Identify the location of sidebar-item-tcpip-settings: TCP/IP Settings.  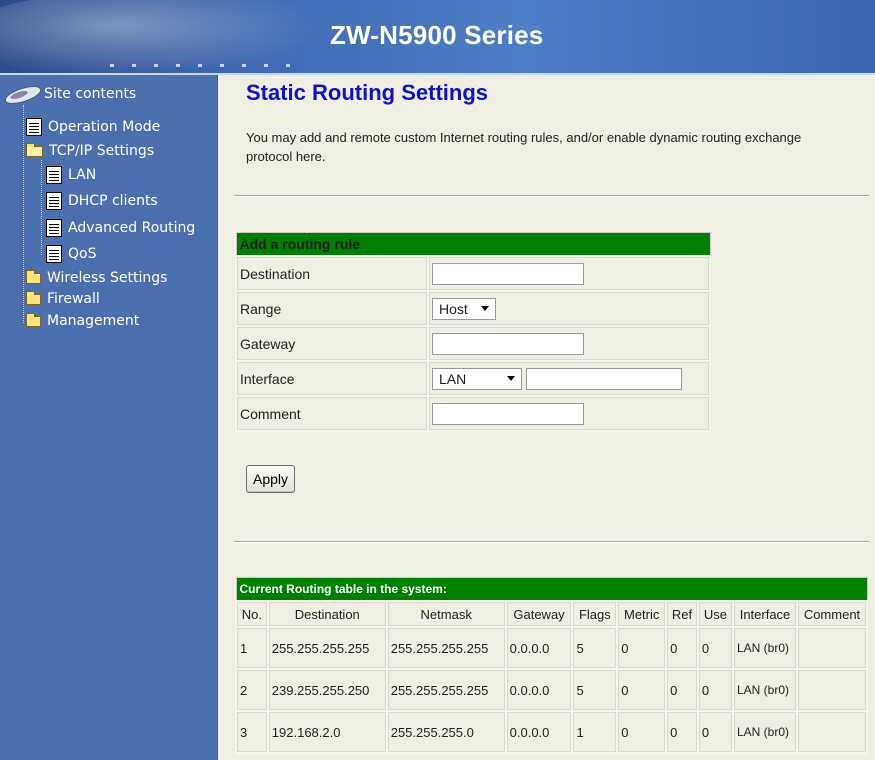
(90, 150).